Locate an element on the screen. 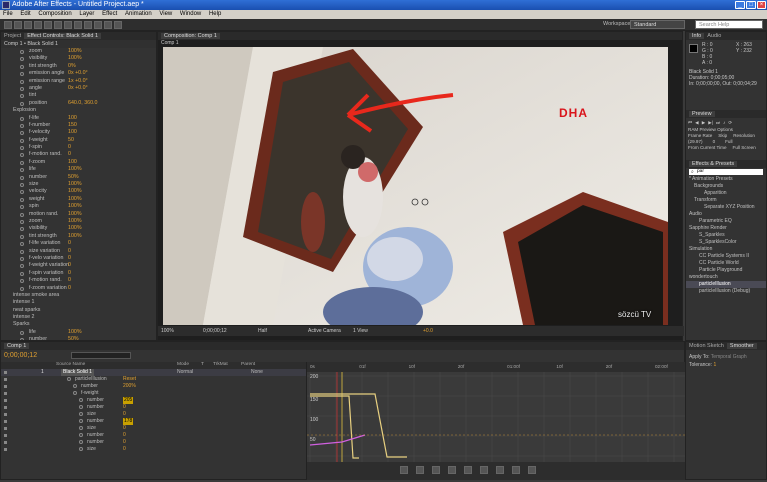 This screenshot has height=482, width=767. from-current-time-checkbox: From Current Time is located at coordinates (707, 148).